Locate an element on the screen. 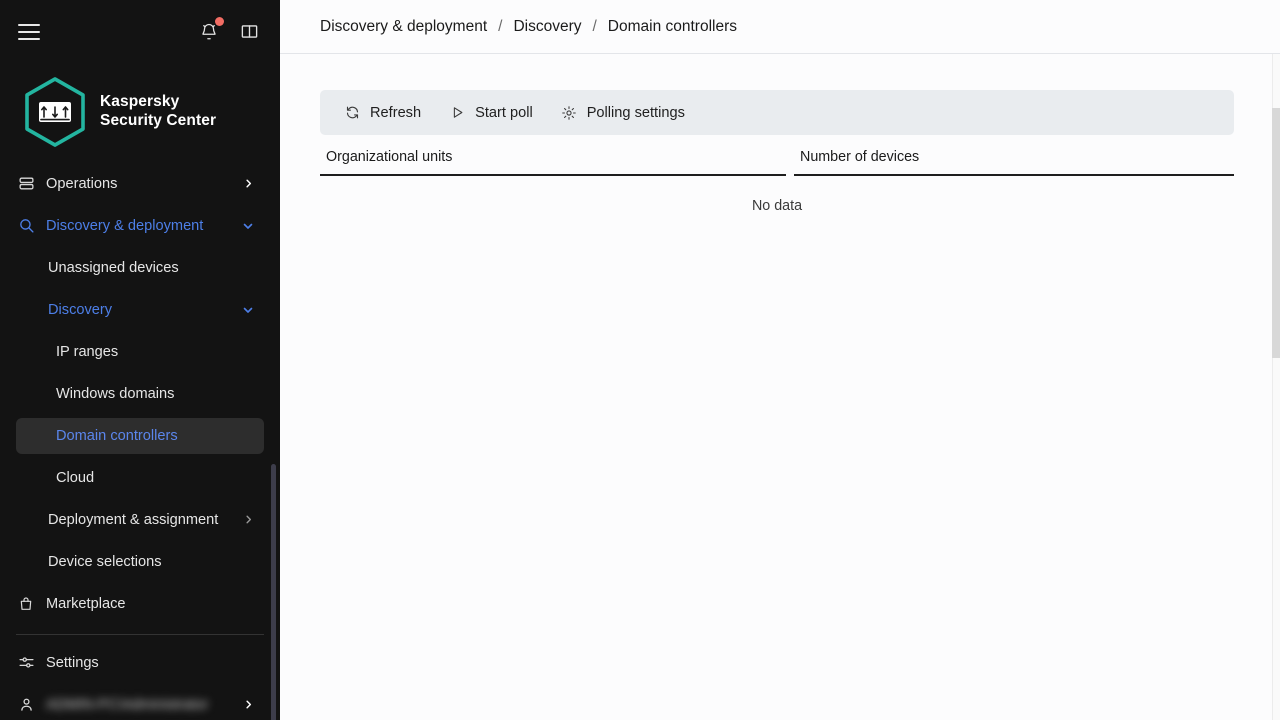  breadcrumb-item-2: Discovery is located at coordinates (547, 27).